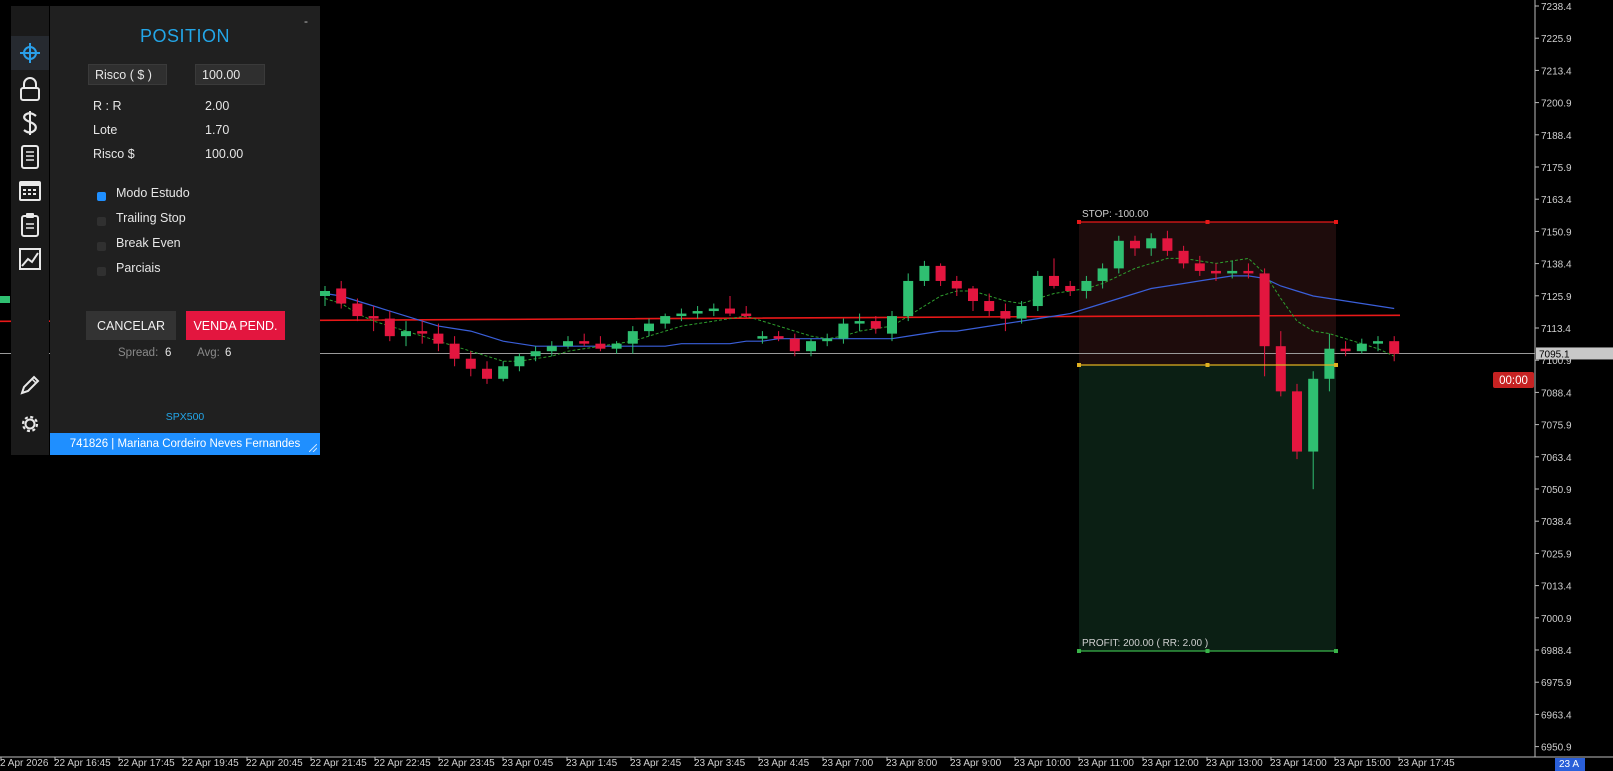  What do you see at coordinates (146, 763) in the screenshot?
I see `time-tick-label: 22 Apr 17:45` at bounding box center [146, 763].